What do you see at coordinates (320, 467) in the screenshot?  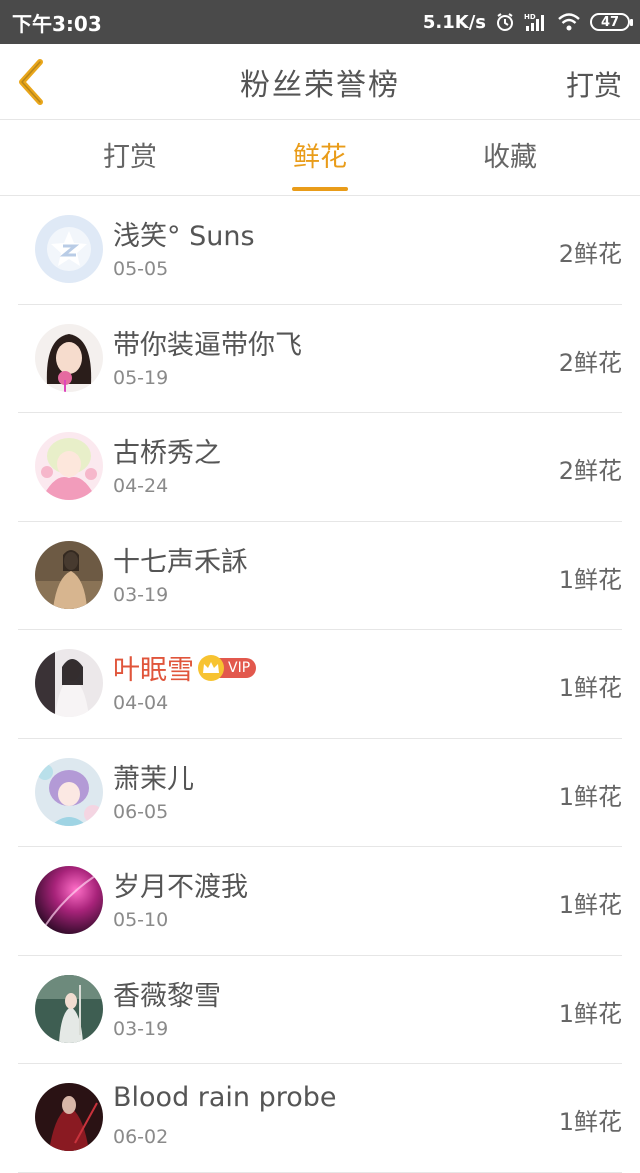 I see `list-item: 古桥秀之 04-24 2鲜花` at bounding box center [320, 467].